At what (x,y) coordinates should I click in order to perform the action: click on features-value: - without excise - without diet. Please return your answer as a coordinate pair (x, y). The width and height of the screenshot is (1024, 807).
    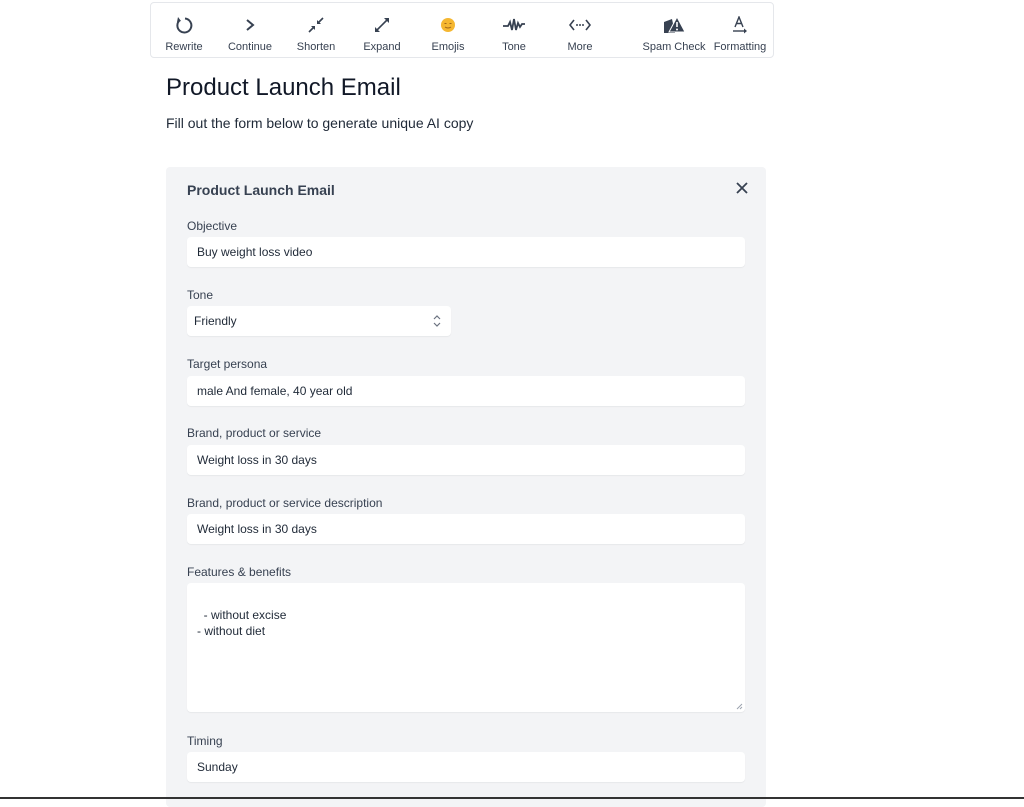
    Looking at the image, I should click on (242, 623).